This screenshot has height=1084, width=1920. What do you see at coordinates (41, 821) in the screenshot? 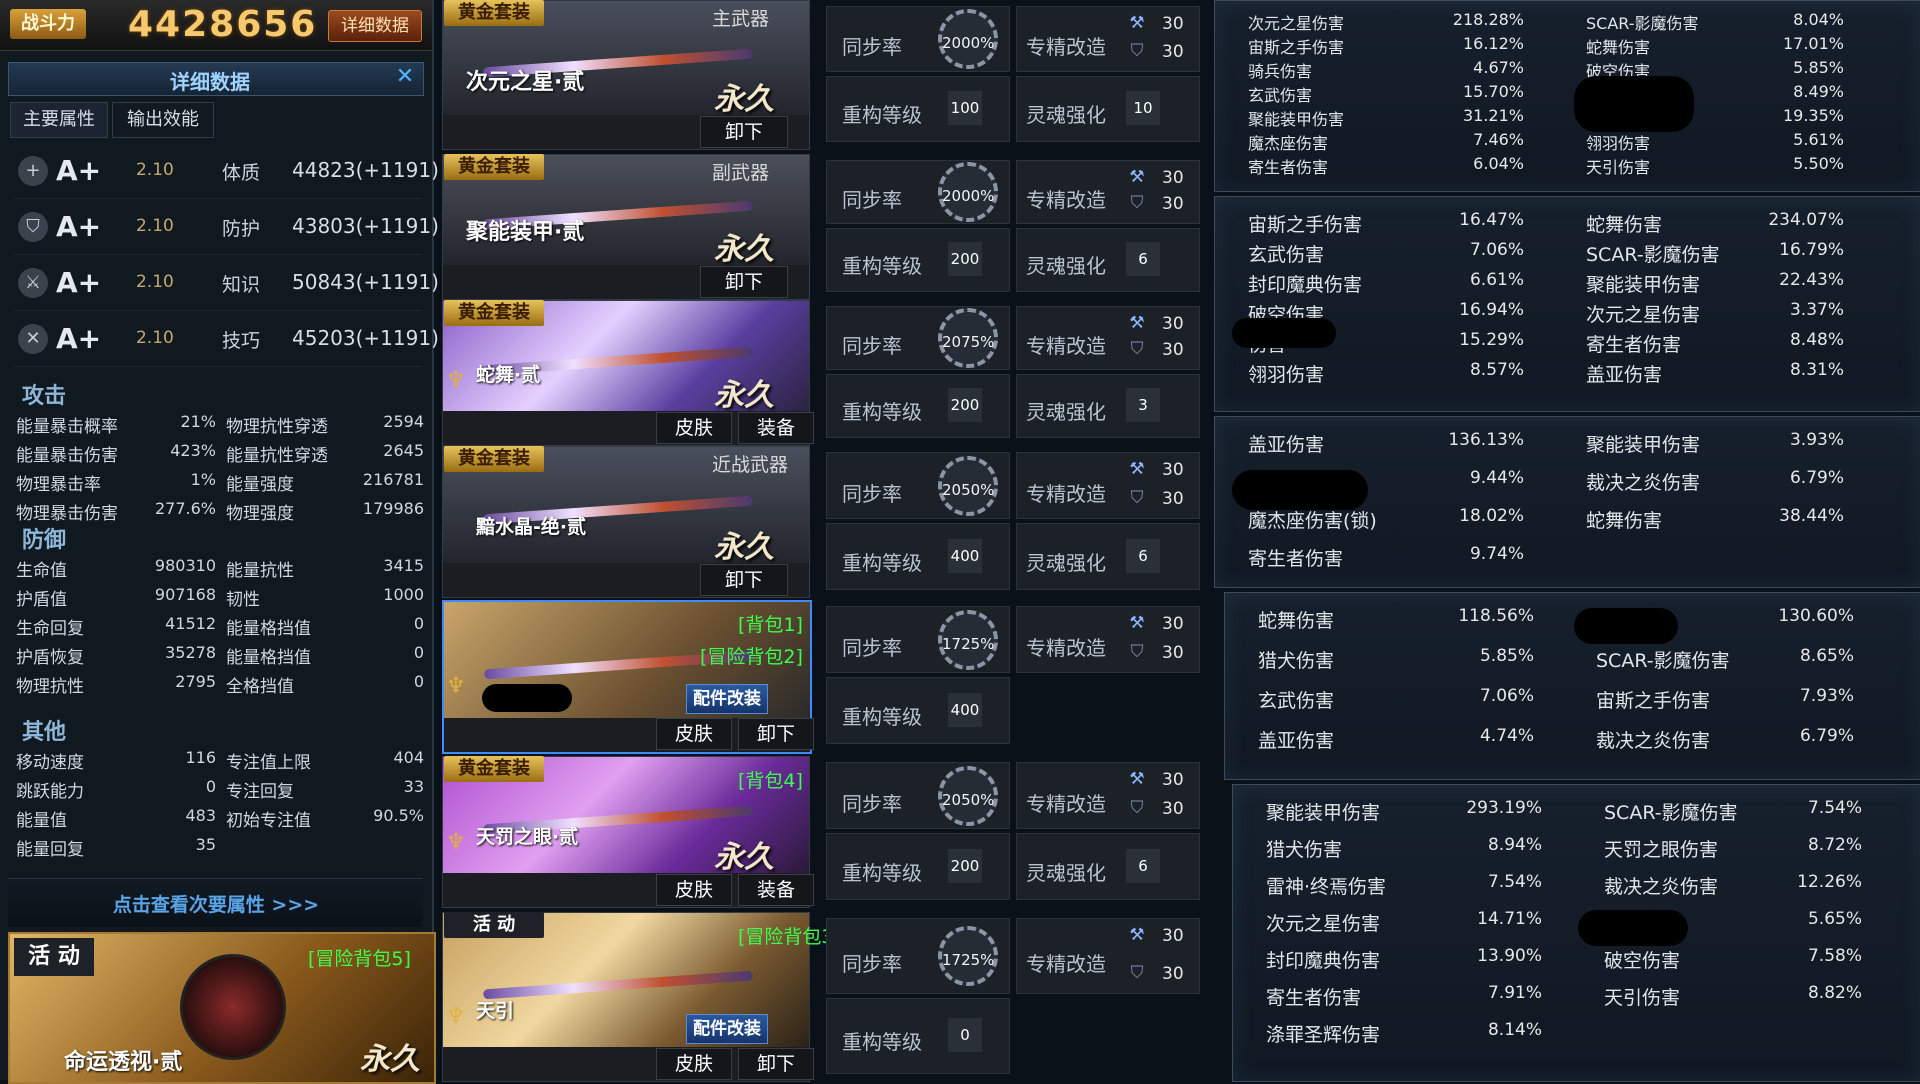
I see `stat-label: 能量值` at bounding box center [41, 821].